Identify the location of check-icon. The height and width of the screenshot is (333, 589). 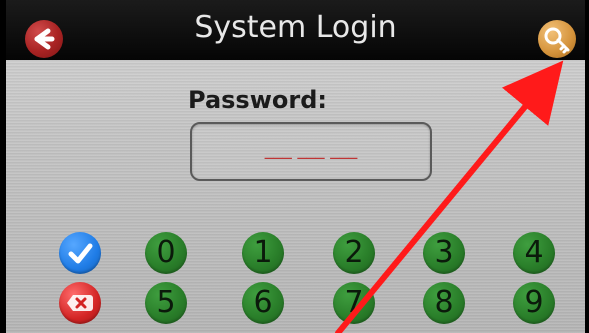
(80, 253).